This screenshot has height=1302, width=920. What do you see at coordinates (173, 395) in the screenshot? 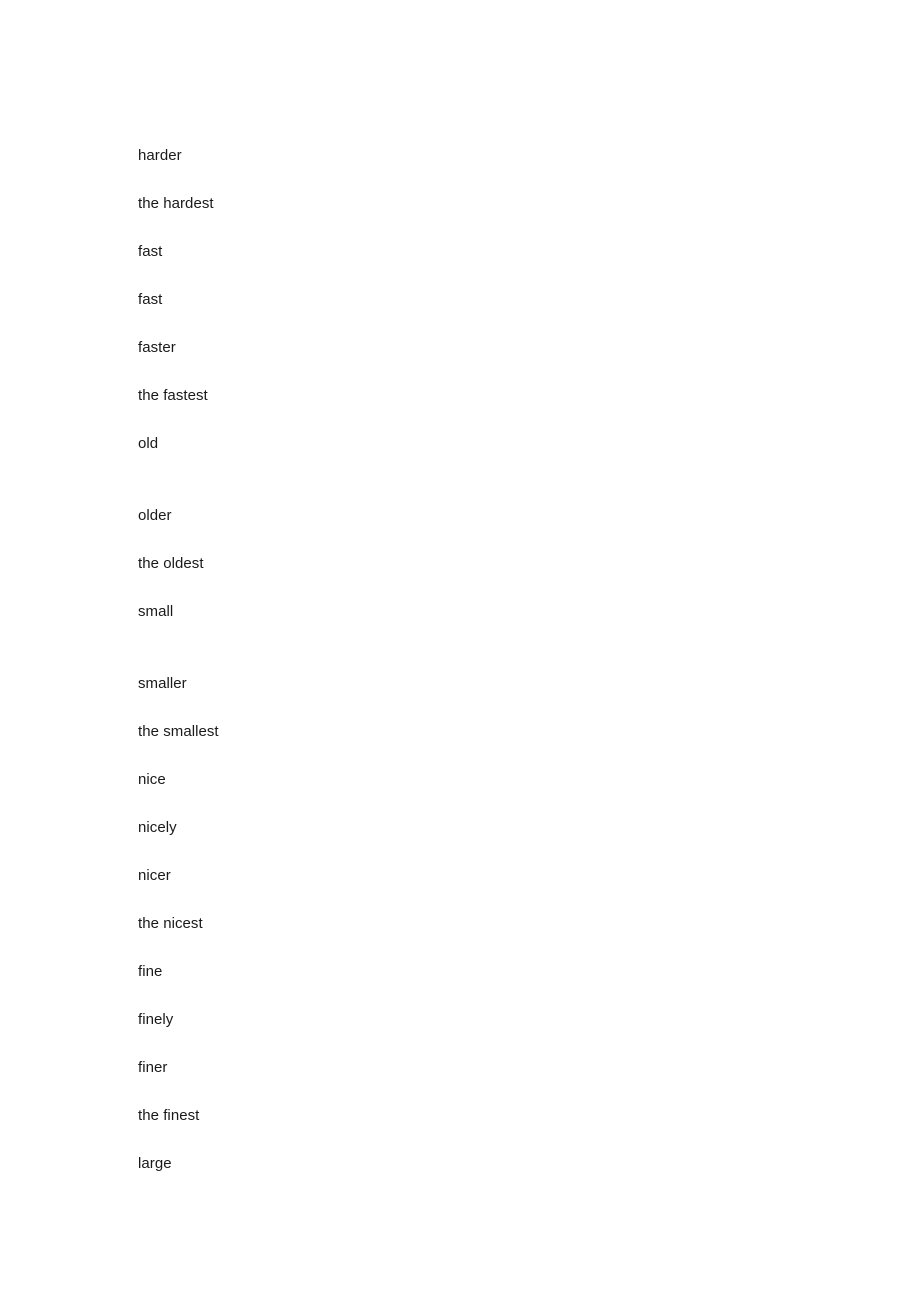
I see `text-line: the fastest` at bounding box center [173, 395].